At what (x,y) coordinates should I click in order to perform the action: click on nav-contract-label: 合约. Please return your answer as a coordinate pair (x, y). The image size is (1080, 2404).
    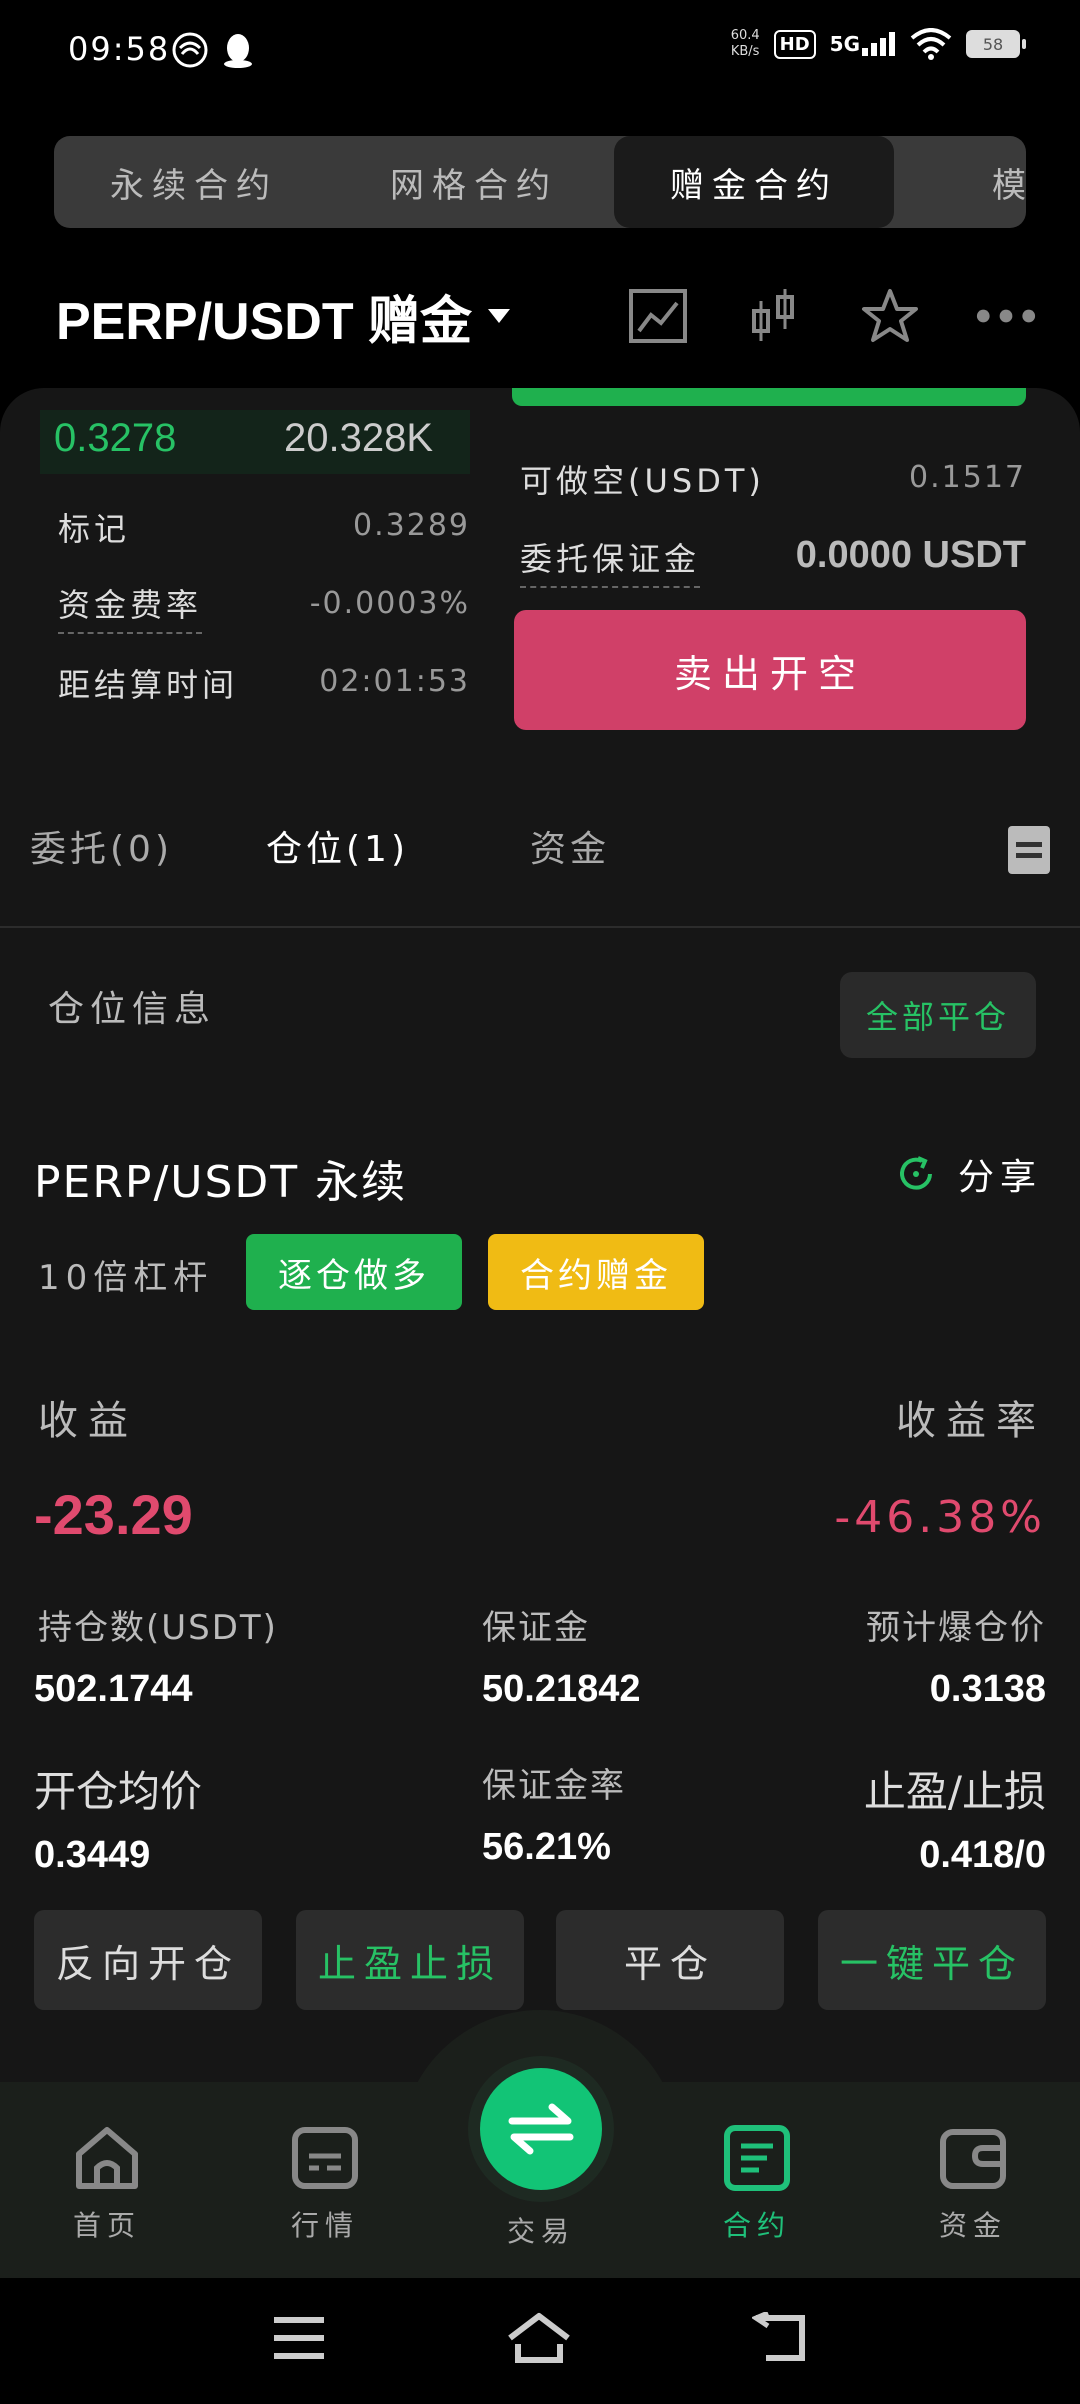
    Looking at the image, I should click on (756, 2225).